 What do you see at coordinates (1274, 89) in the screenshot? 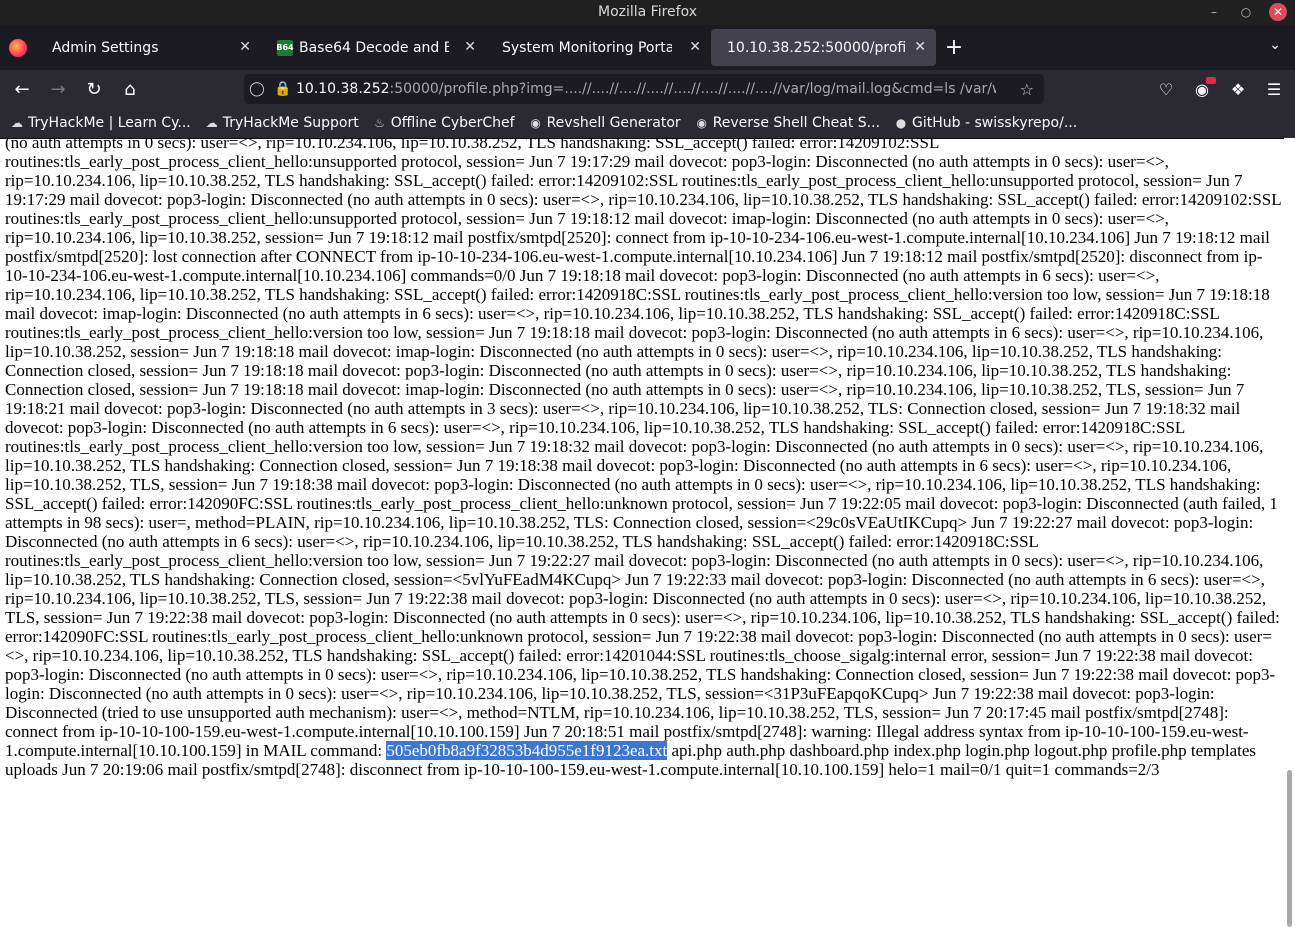
I see `hamburger-menu-icon: ☰` at bounding box center [1274, 89].